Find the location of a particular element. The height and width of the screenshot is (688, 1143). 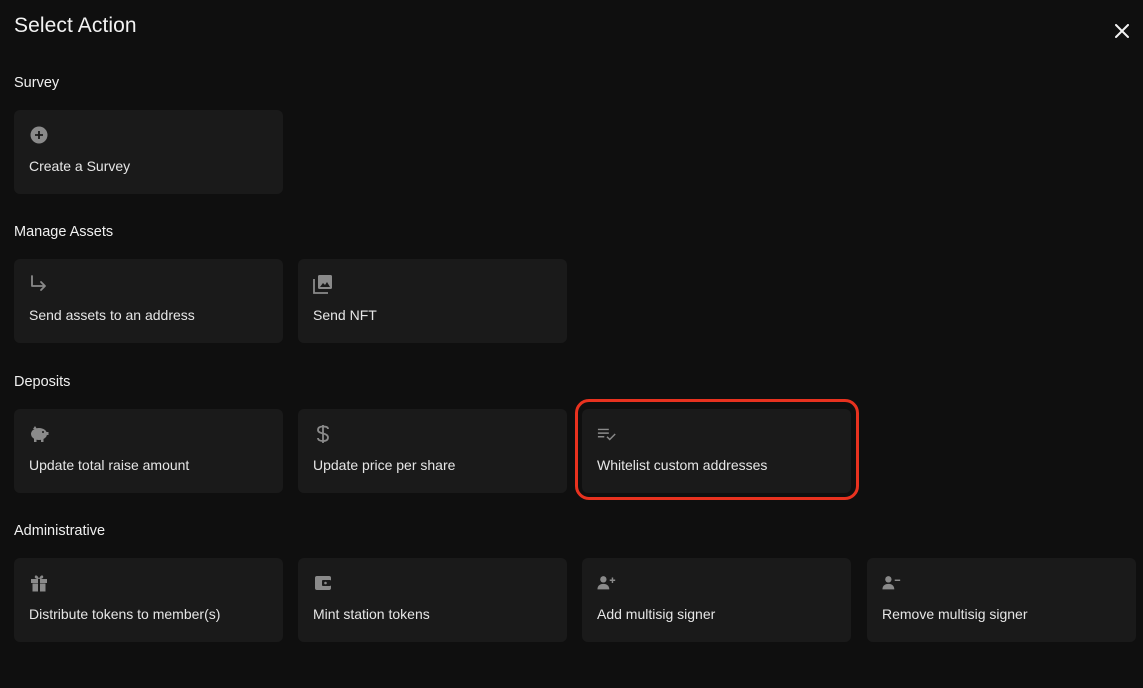

action-card-label: Distribute tokens to member(s) is located at coordinates (125, 614).